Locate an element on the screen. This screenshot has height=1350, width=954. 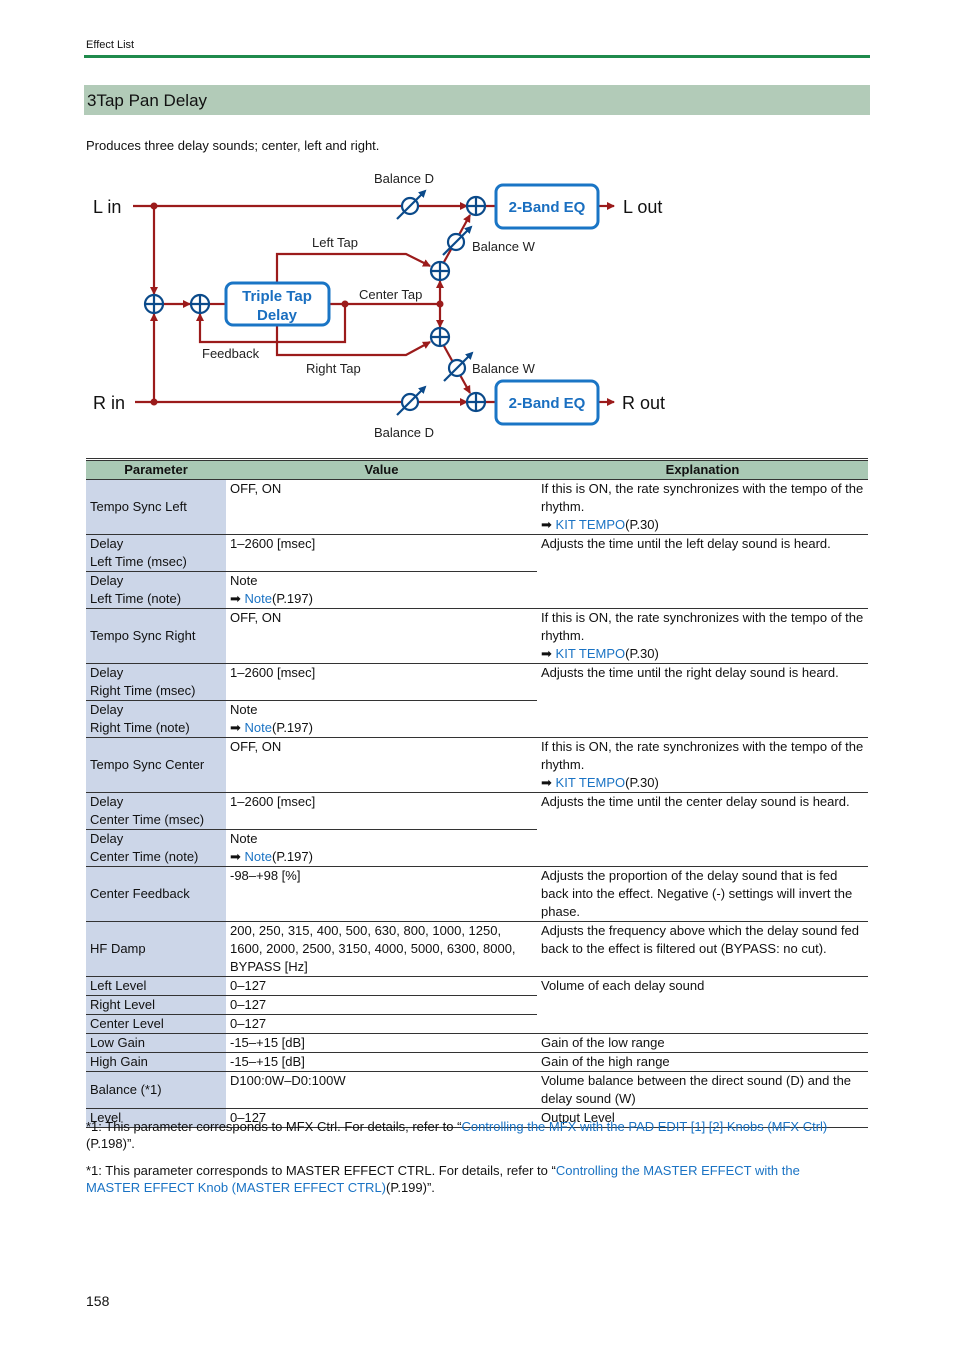
explanation-cell: Volume of each delay sound is located at coordinates (702, 1005).